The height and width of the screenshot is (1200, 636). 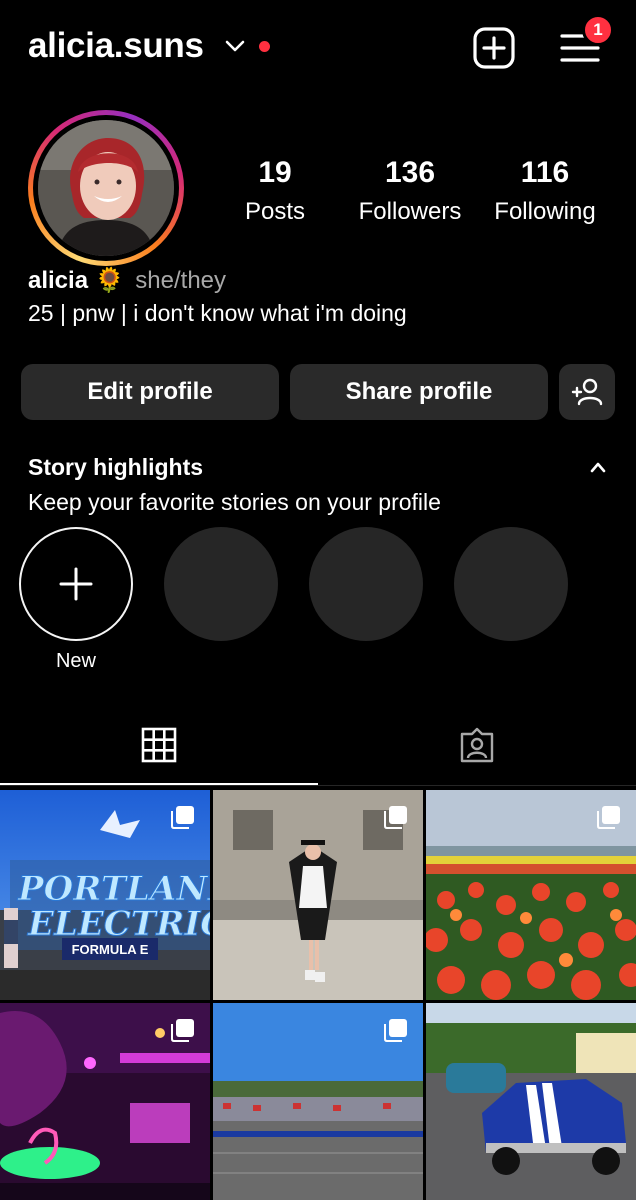 I want to click on share-profile-button: Share profile, so click(x=419, y=392).